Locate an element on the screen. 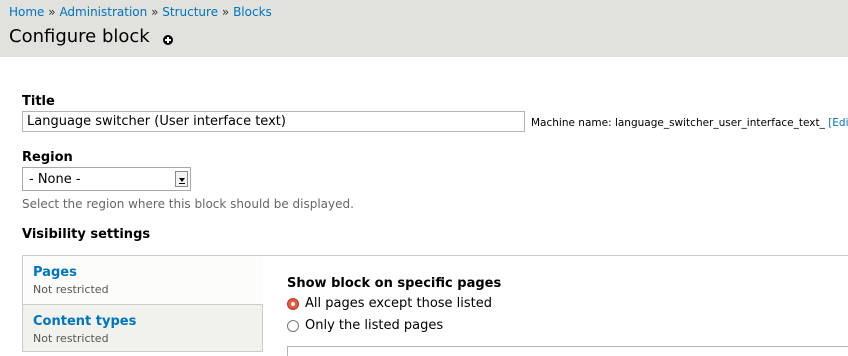 Image resolution: width=848 pixels, height=356 pixels. title-input is located at coordinates (273, 121).